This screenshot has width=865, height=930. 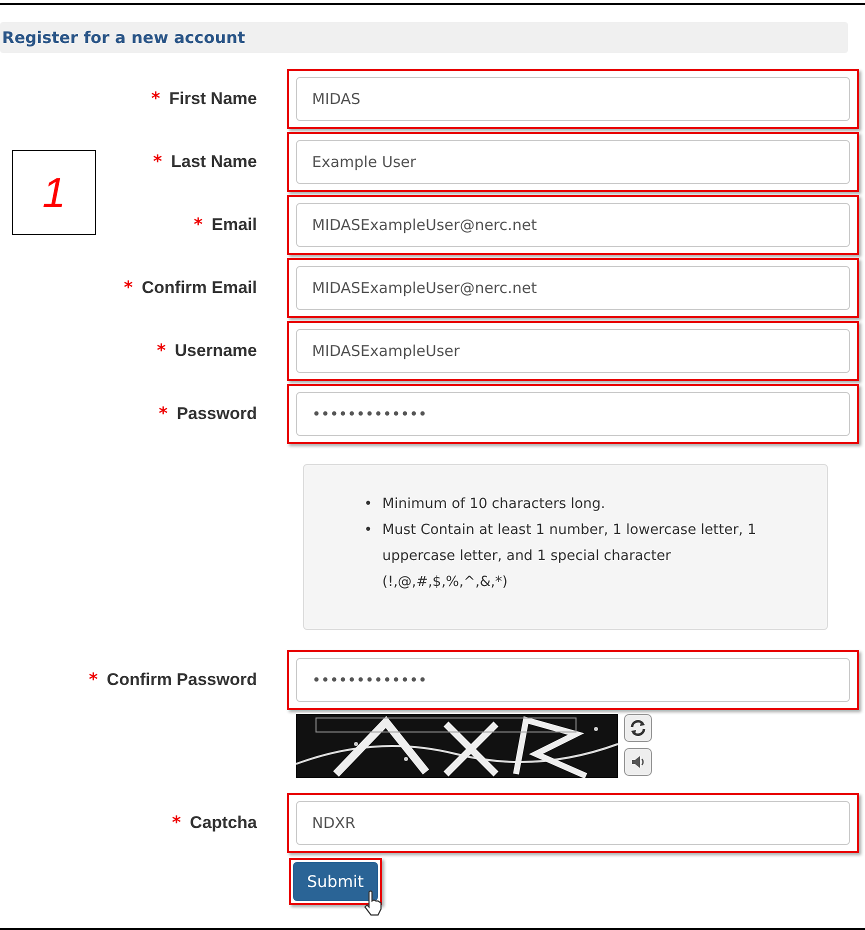 What do you see at coordinates (215, 351) in the screenshot?
I see `field-label: Username` at bounding box center [215, 351].